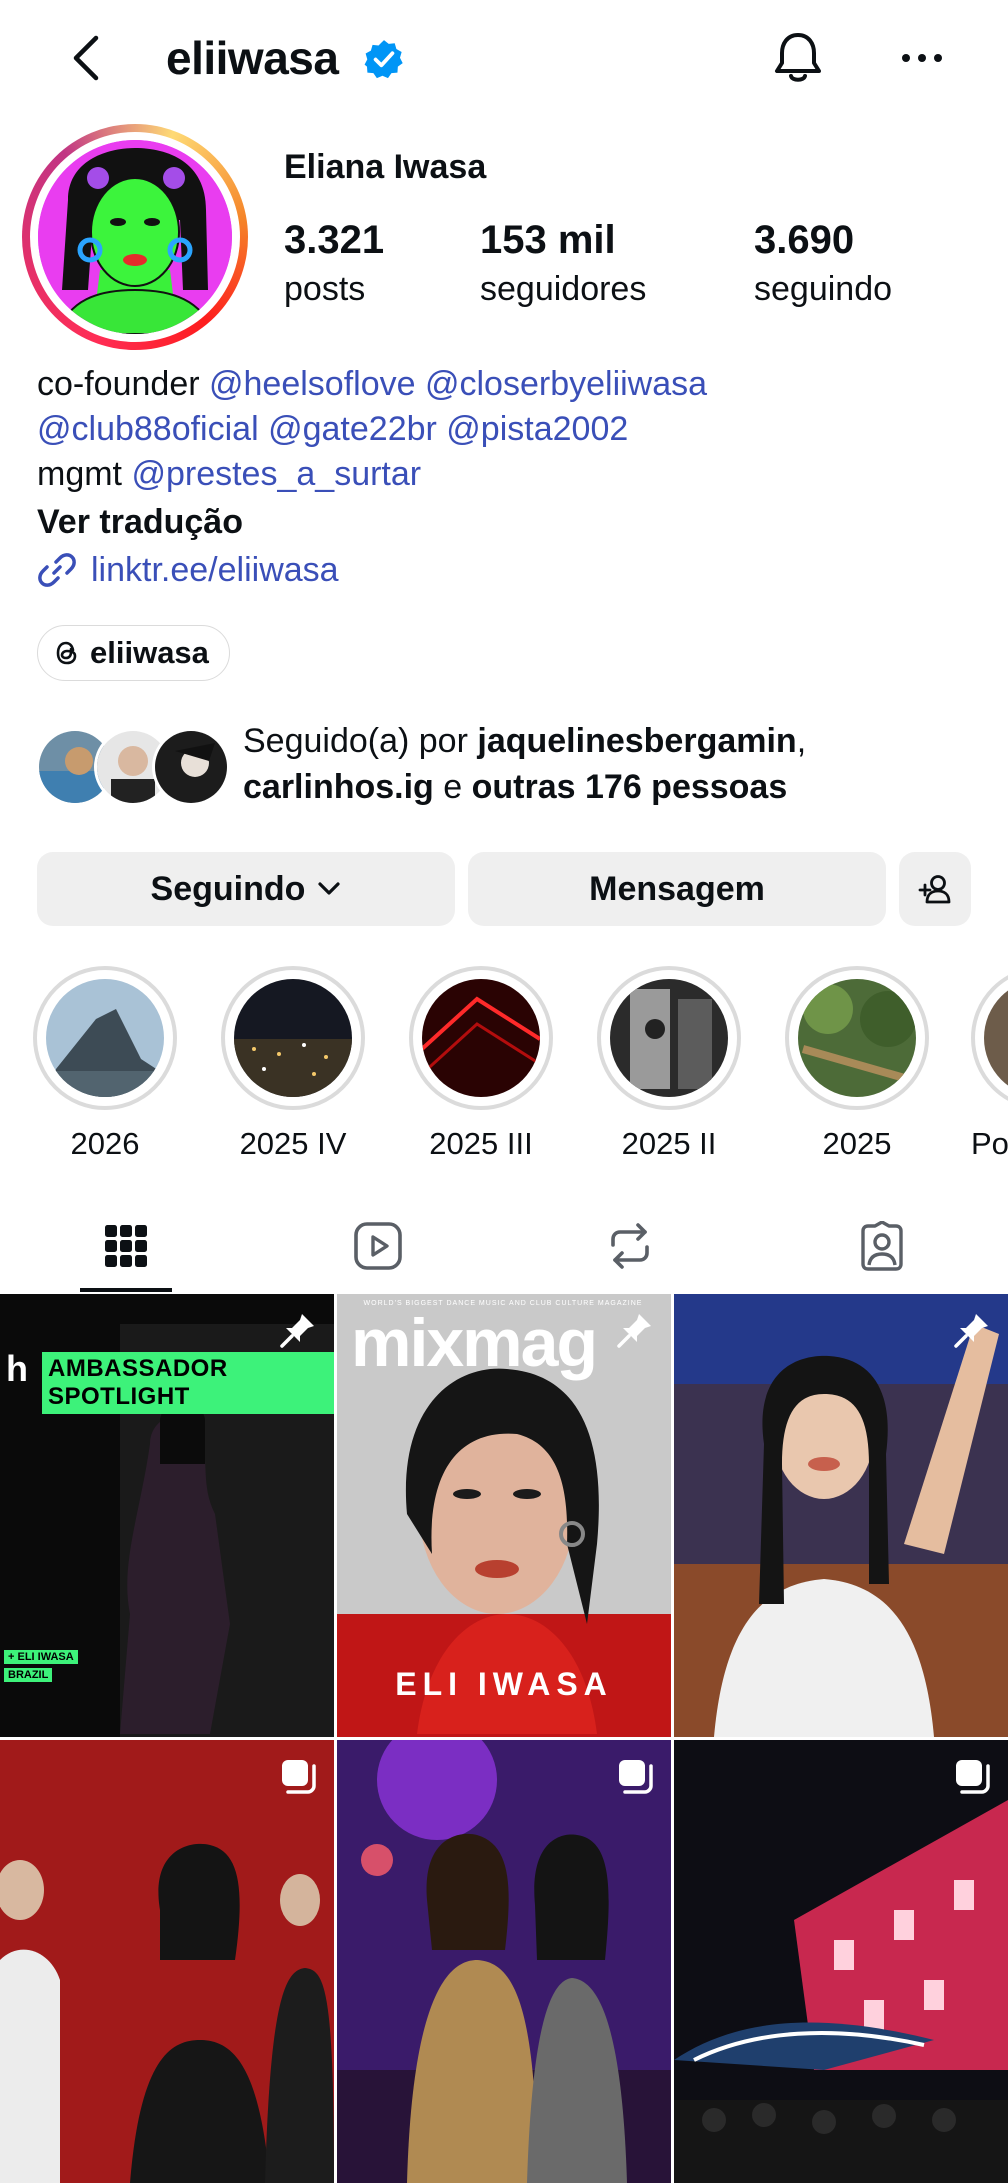 Image resolution: width=1008 pixels, height=2183 pixels. I want to click on story-highlight: 2025 III, so click(481, 1064).